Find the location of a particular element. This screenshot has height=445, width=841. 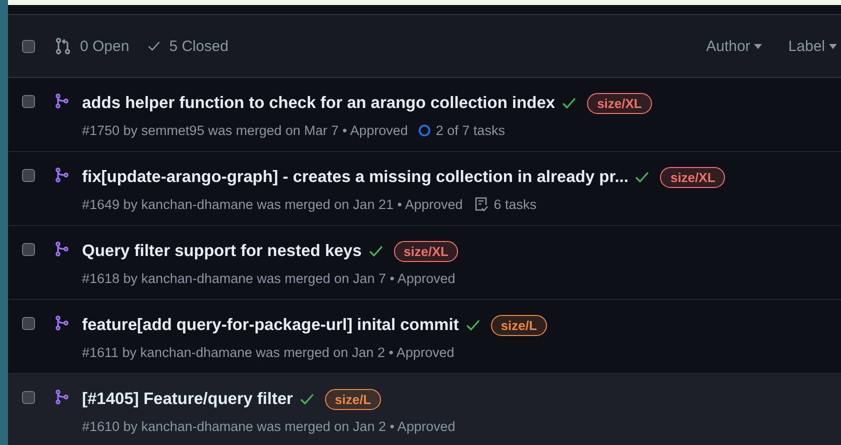

closed-filter-link: 5 Closed is located at coordinates (198, 46).